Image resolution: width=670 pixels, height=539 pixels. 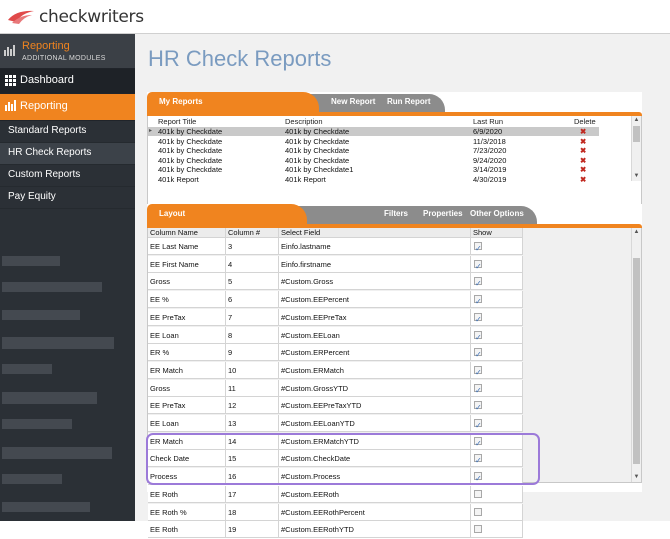 I want to click on layout-row: EE Last Name 3 Einfo.lastname, so click(x=335, y=247).